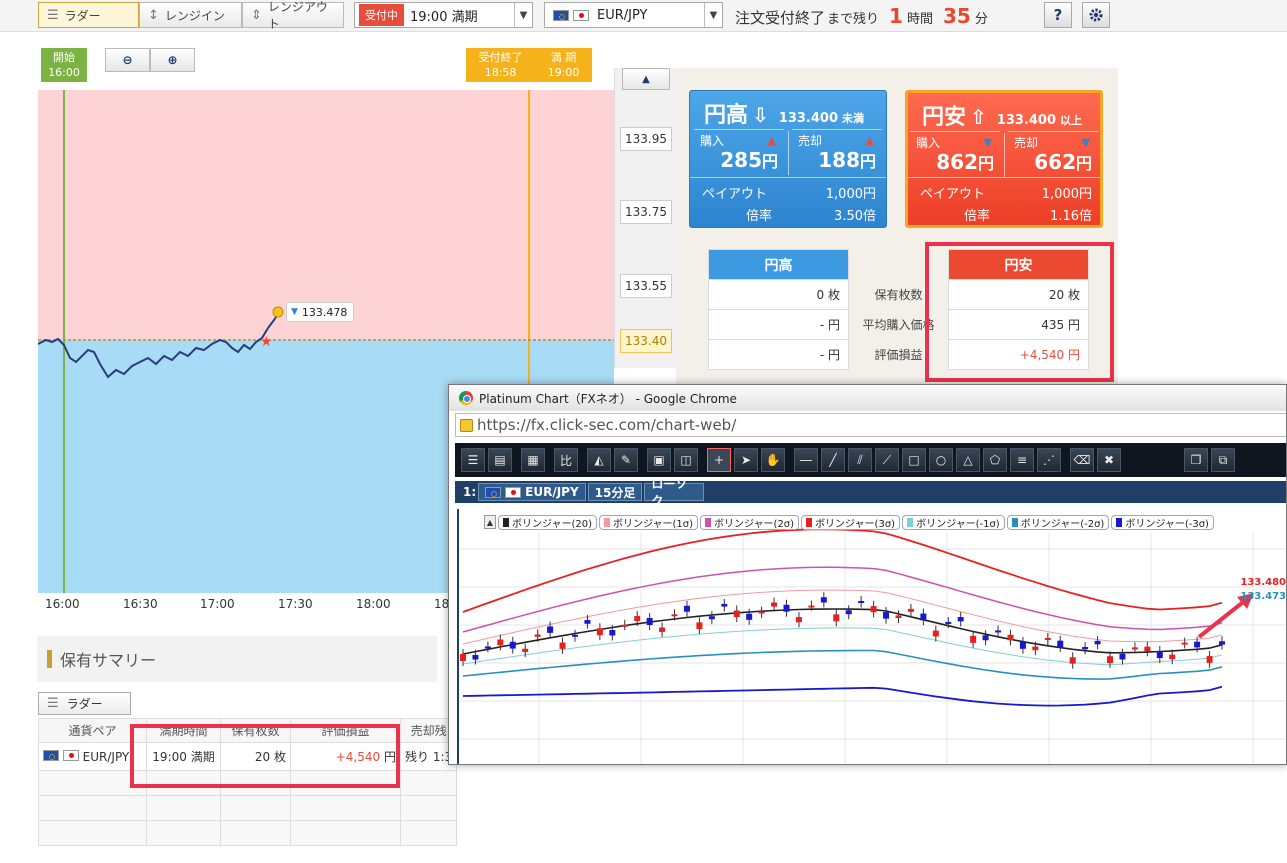 The width and height of the screenshot is (1287, 863). Describe the element at coordinates (853, 19) in the screenshot. I see `remaining-middle: まで残り` at that location.